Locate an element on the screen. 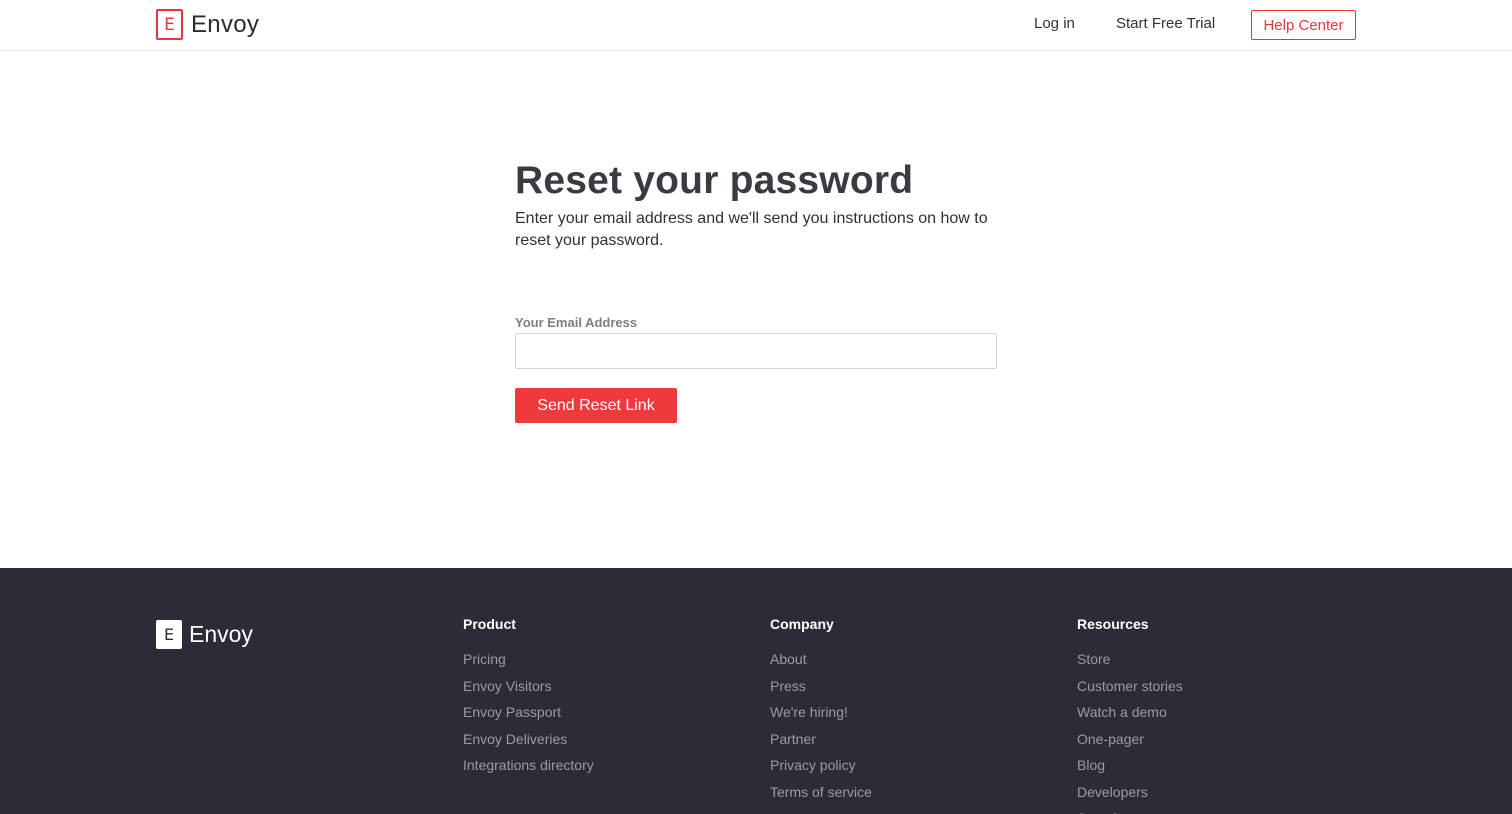 Image resolution: width=1512 pixels, height=814 pixels. footer-link-blog: Blog is located at coordinates (1130, 765).